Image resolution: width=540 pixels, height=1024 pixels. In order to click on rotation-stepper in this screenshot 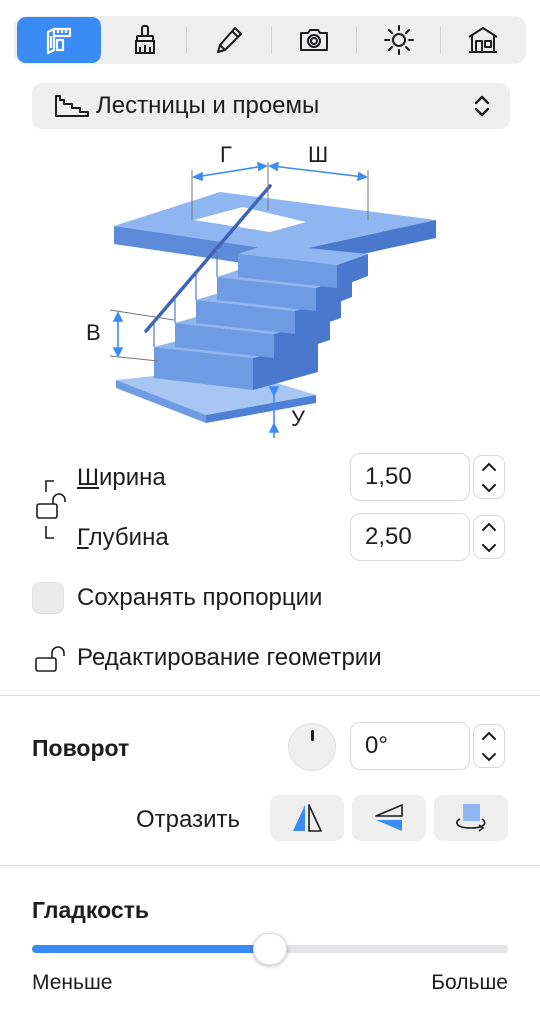, I will do `click(489, 746)`.